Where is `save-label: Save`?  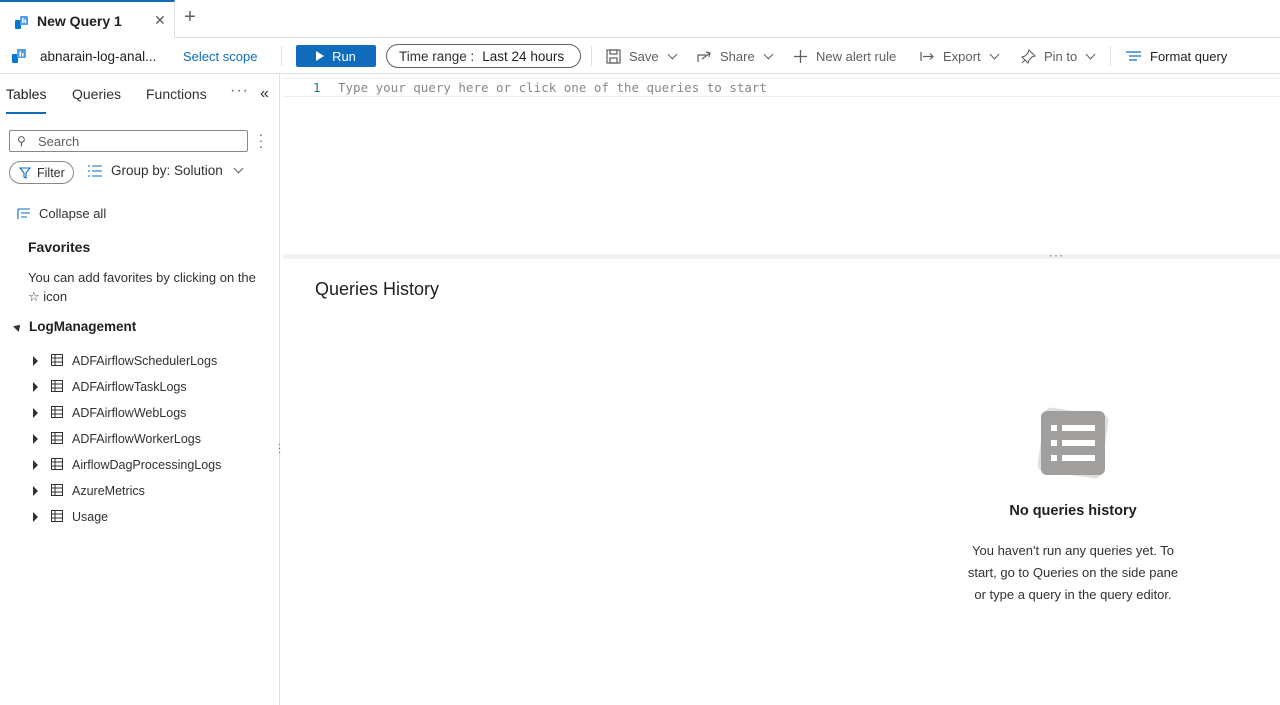
save-label: Save is located at coordinates (644, 56).